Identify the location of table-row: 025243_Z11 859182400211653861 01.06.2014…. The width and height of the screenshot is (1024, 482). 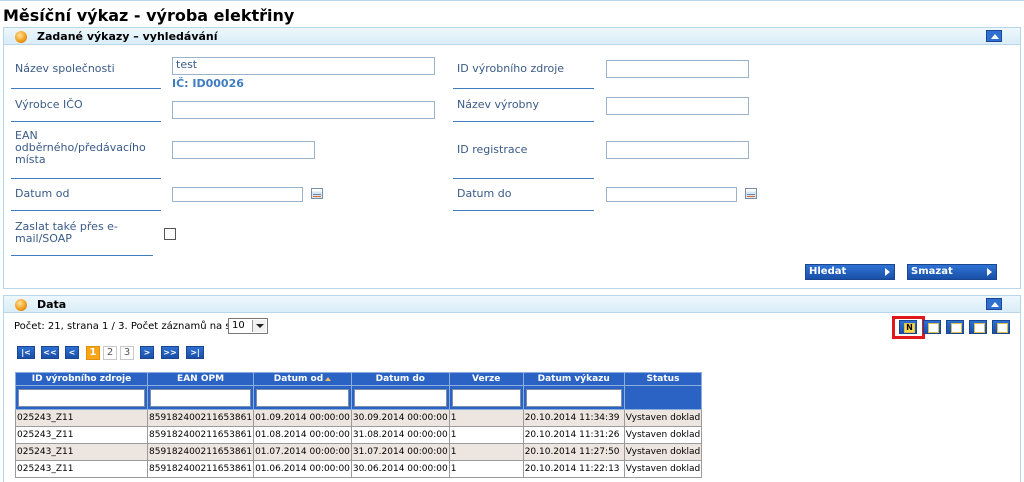
(359, 469).